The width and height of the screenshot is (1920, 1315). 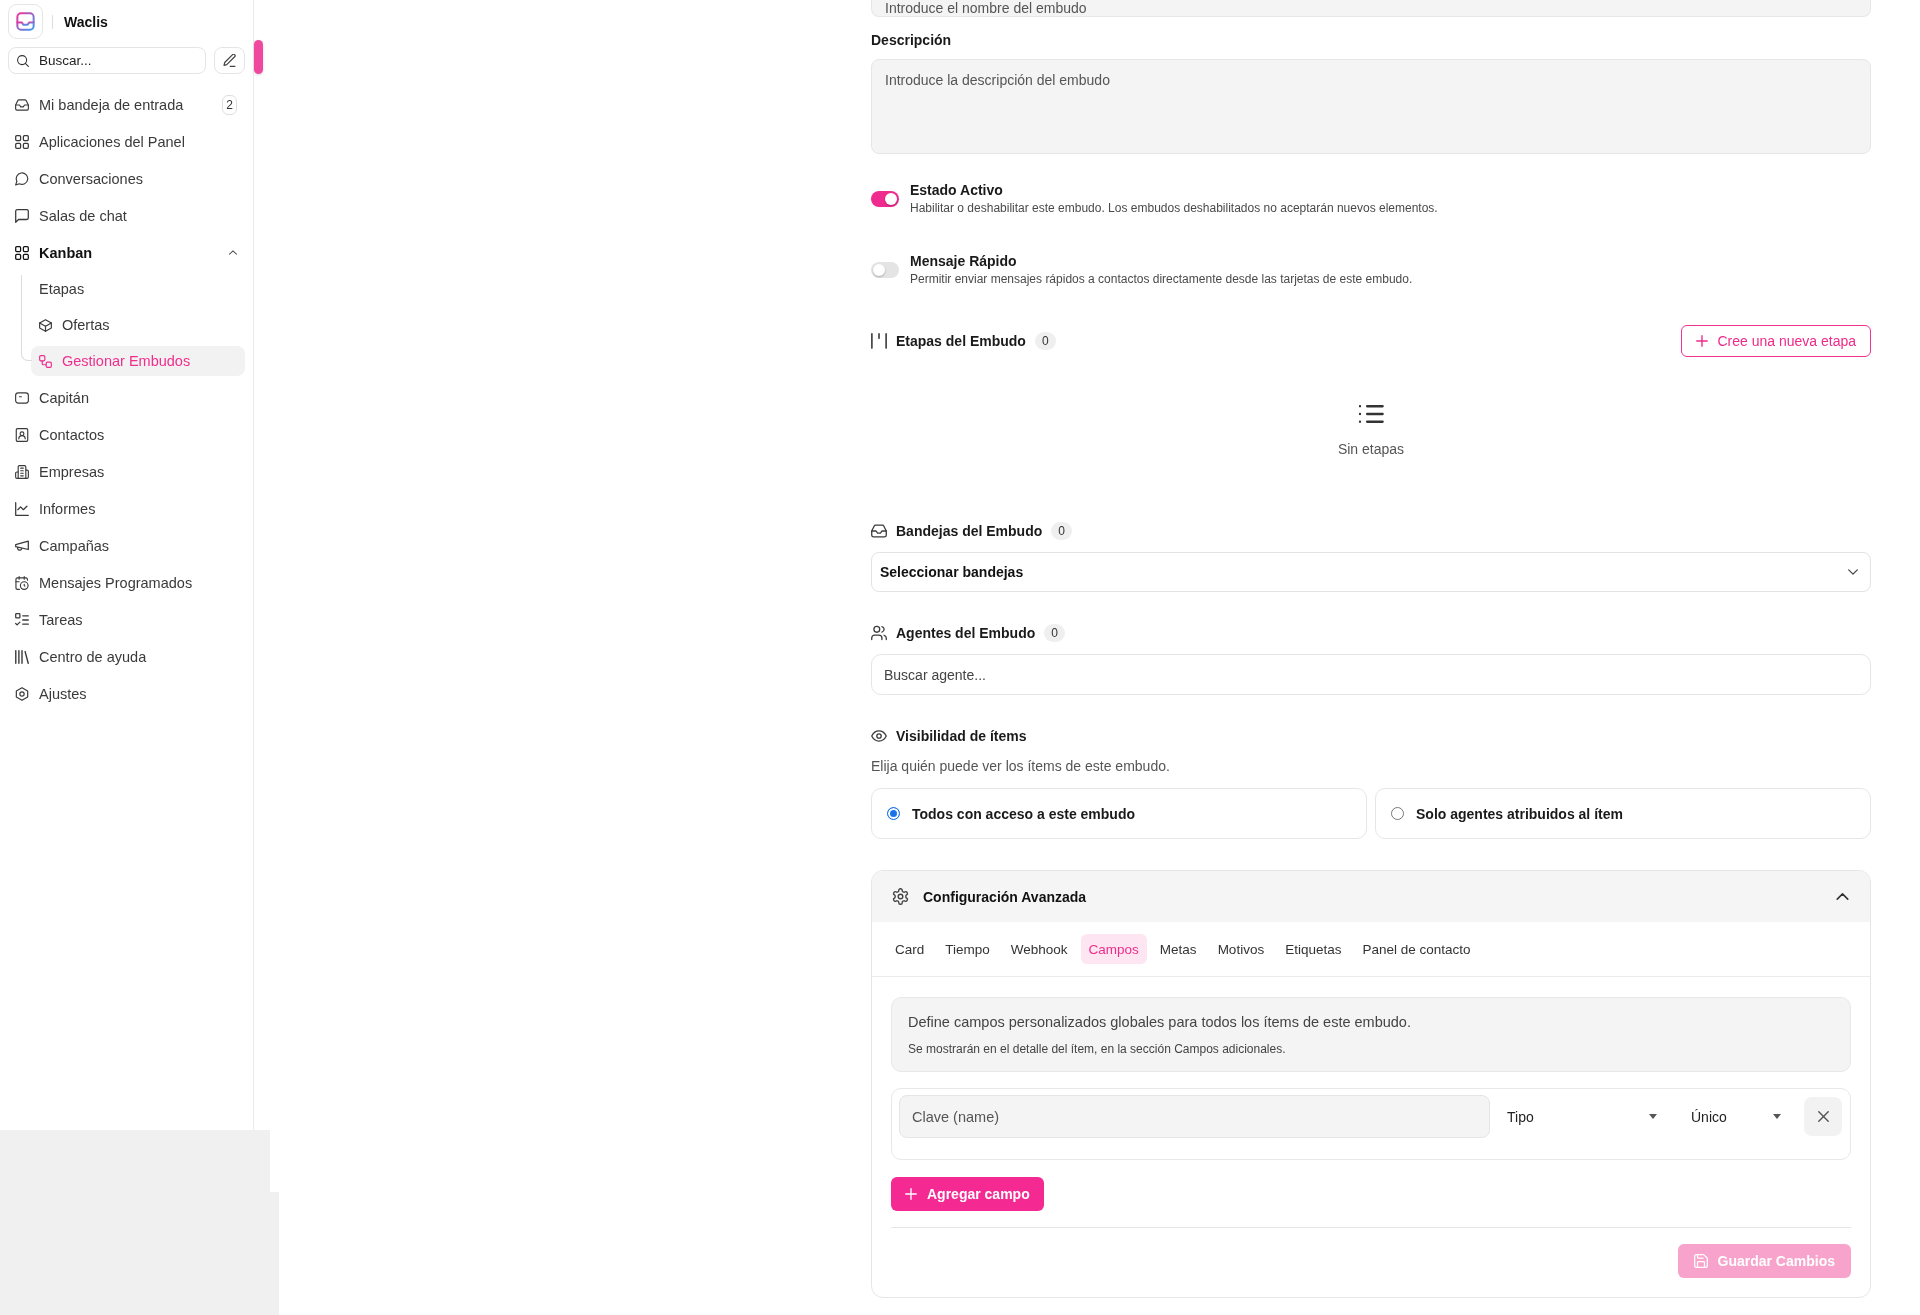 What do you see at coordinates (22, 619) in the screenshot?
I see `checklist-icon` at bounding box center [22, 619].